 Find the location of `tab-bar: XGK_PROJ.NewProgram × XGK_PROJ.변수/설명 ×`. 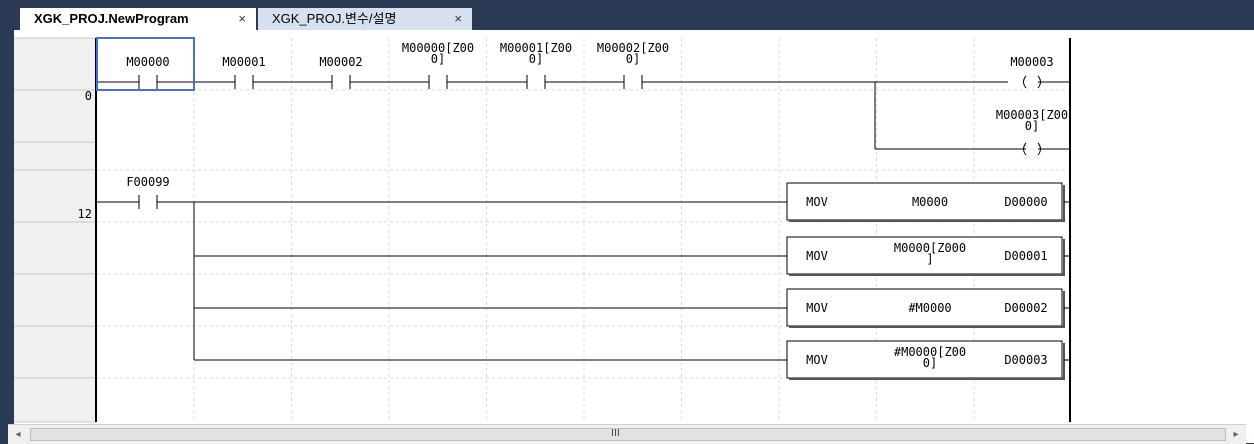

tab-bar: XGK_PROJ.NewProgram × XGK_PROJ.변수/설명 × is located at coordinates (627, 15).